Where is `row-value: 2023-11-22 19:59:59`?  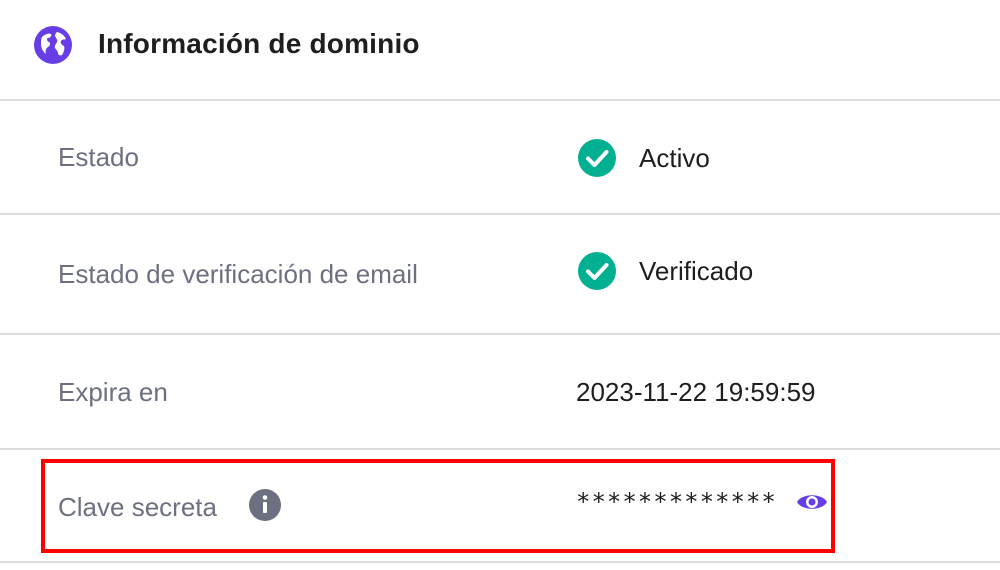
row-value: 2023-11-22 19:59:59 is located at coordinates (696, 392).